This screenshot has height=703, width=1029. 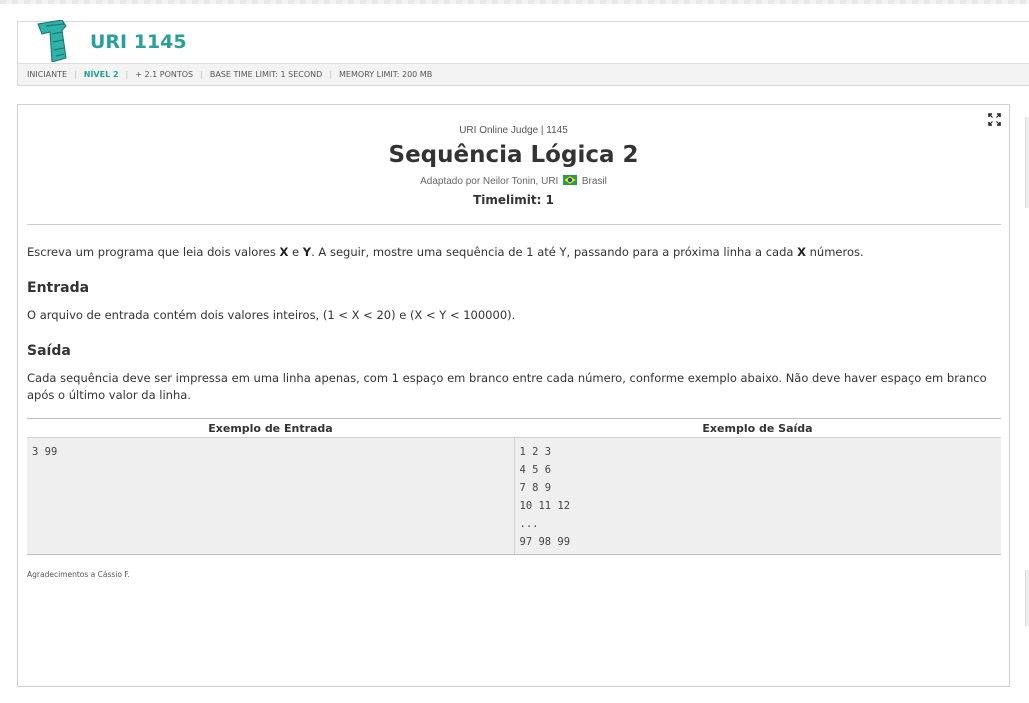 I want to click on divider, so click(x=514, y=224).